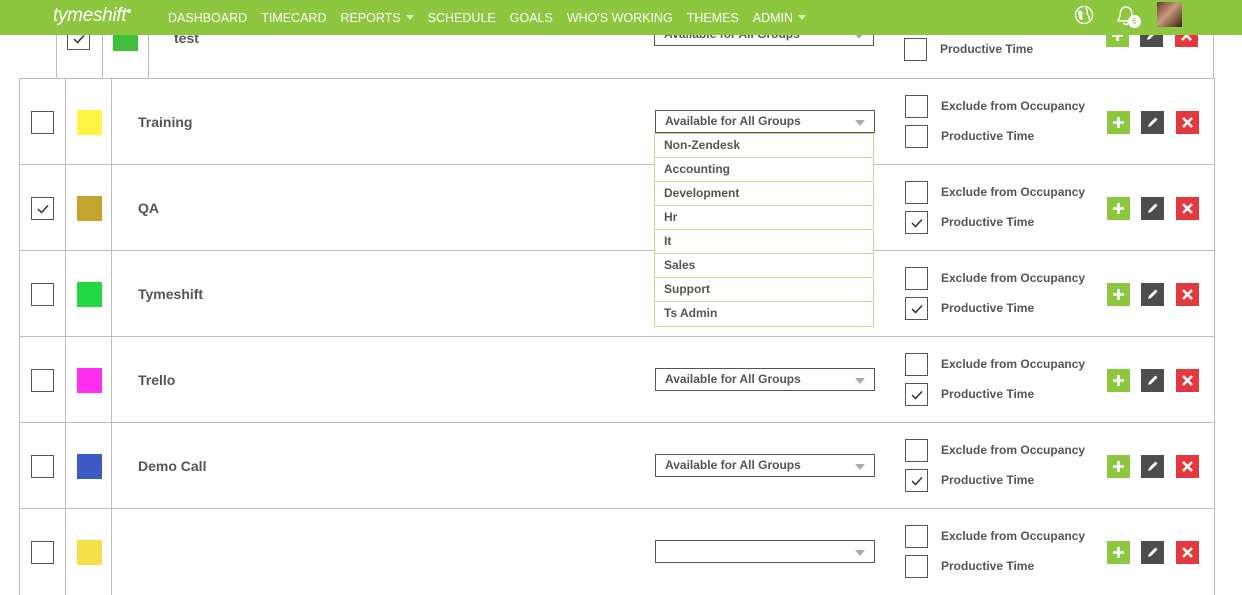 The height and width of the screenshot is (595, 1242). I want to click on dropdown-option: Development, so click(764, 194).